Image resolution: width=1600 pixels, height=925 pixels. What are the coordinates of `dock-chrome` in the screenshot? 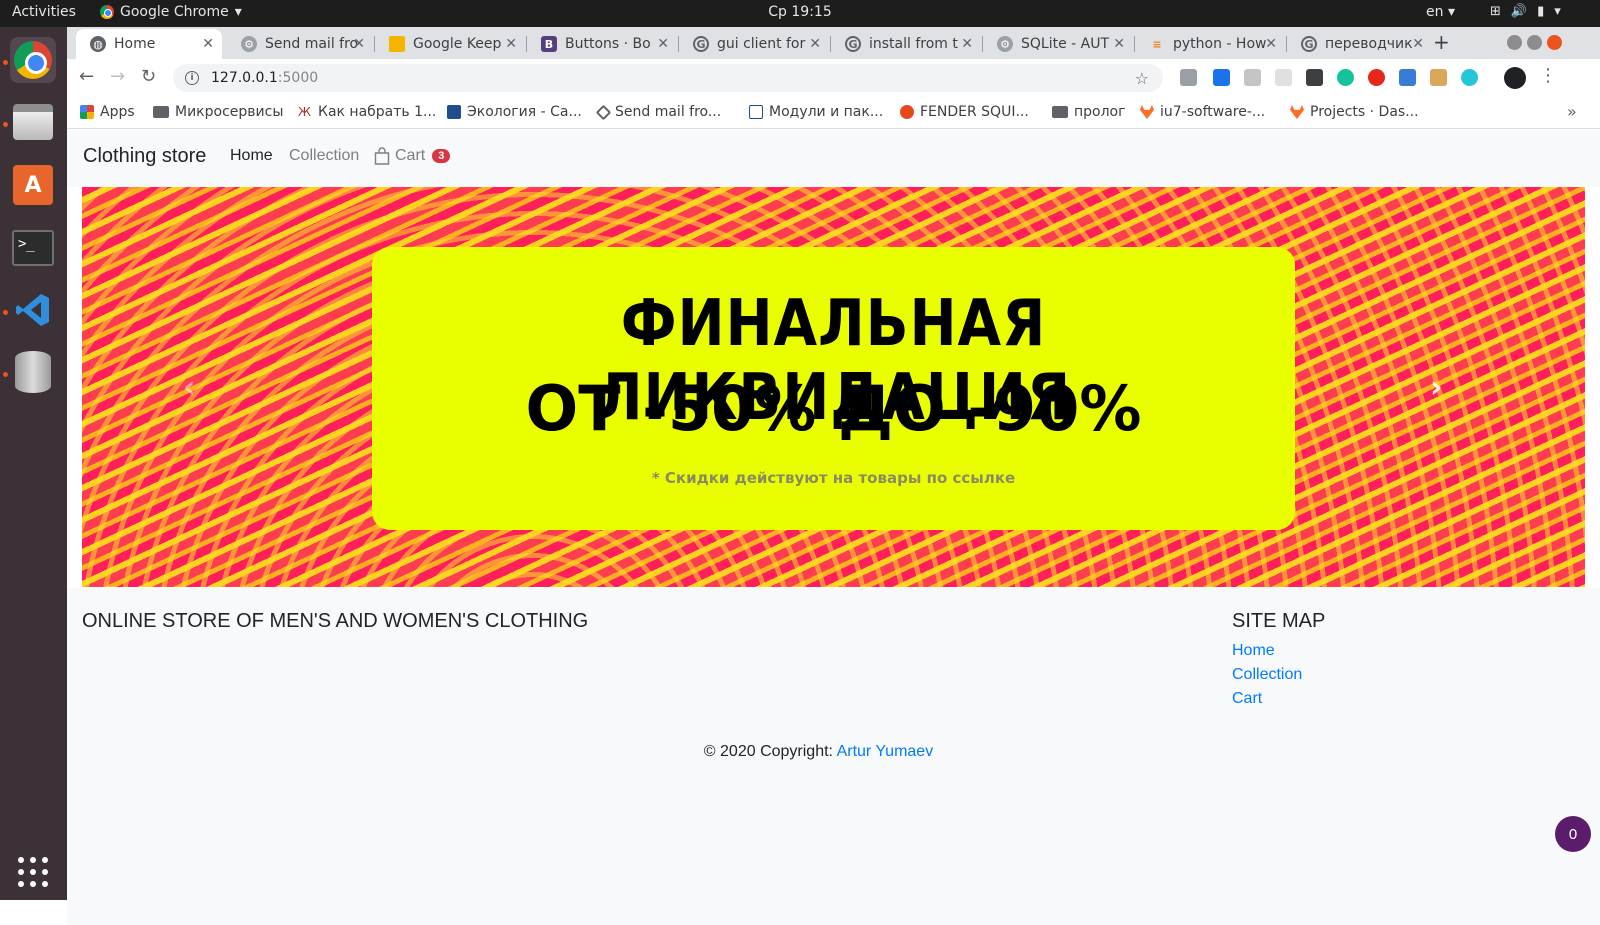 It's located at (33, 60).